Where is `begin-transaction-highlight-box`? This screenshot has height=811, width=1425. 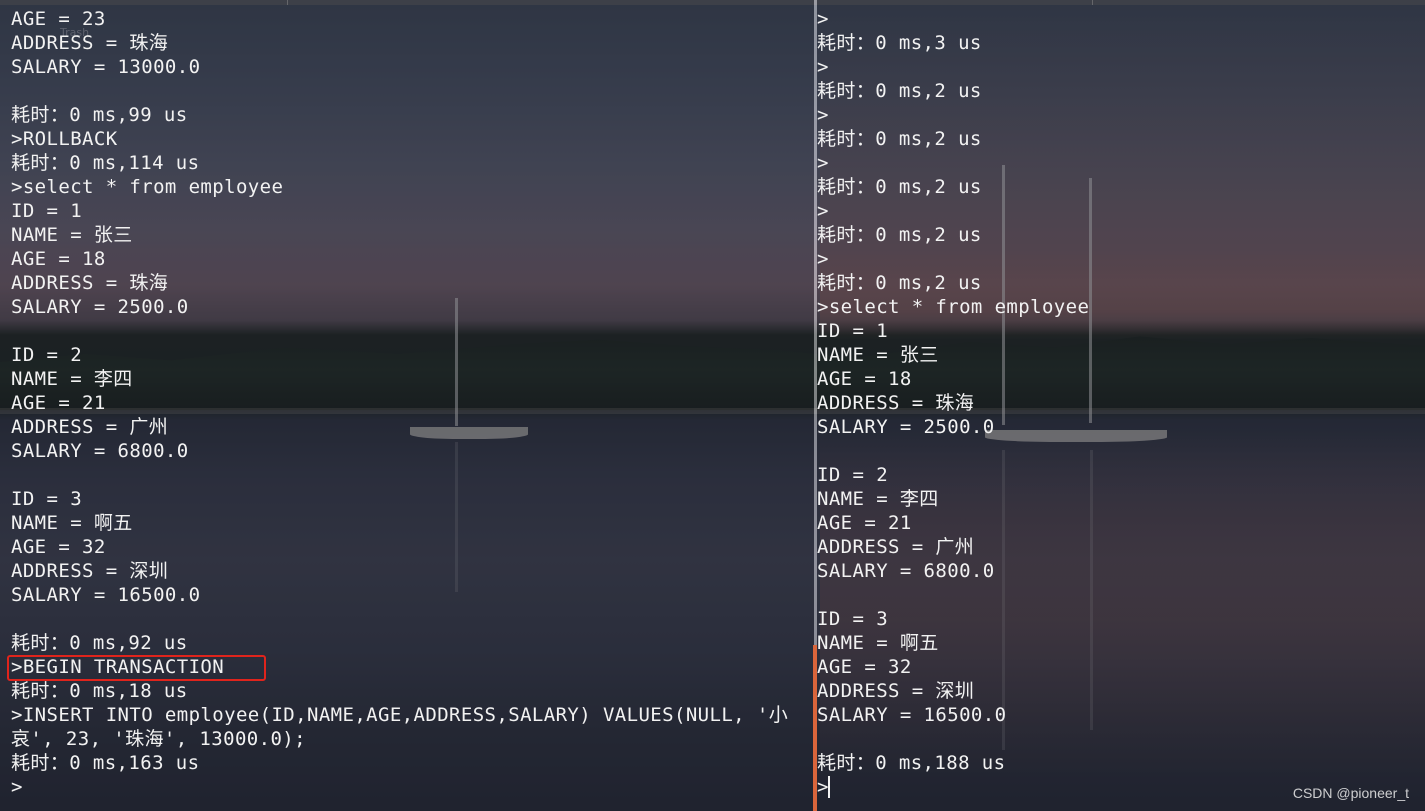 begin-transaction-highlight-box is located at coordinates (136, 668).